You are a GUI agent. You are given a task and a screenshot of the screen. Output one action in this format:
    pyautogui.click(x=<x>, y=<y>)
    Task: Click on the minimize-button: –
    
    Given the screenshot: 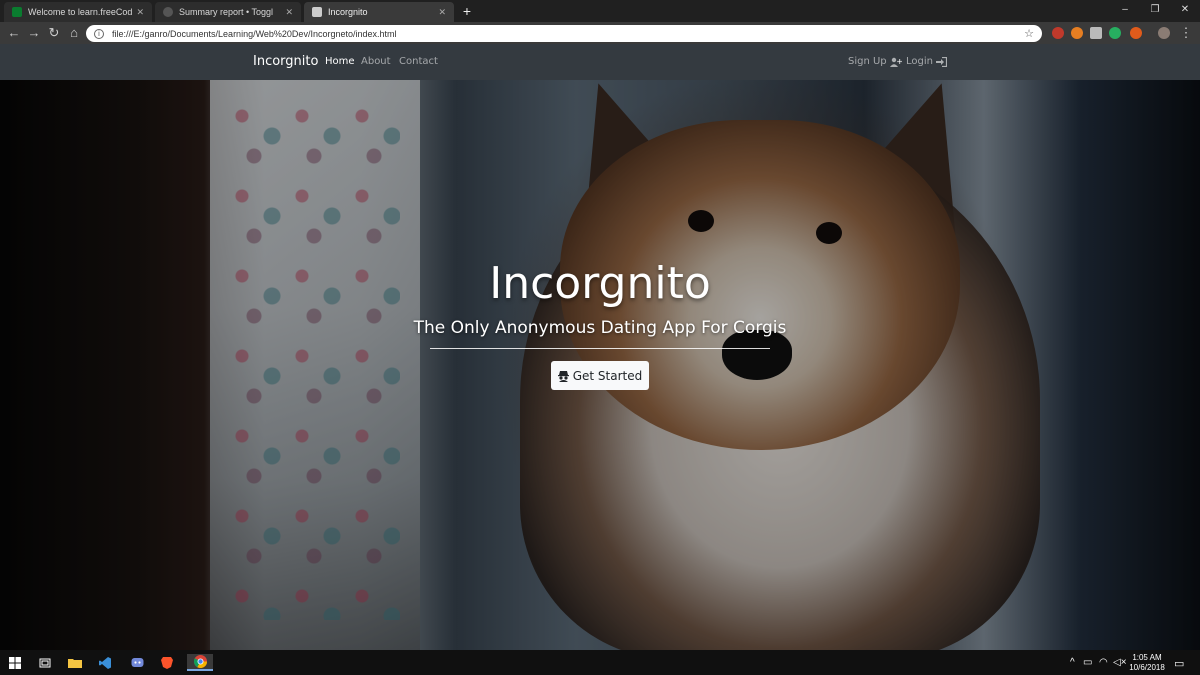 What is the action you would take?
    pyautogui.click(x=1125, y=10)
    